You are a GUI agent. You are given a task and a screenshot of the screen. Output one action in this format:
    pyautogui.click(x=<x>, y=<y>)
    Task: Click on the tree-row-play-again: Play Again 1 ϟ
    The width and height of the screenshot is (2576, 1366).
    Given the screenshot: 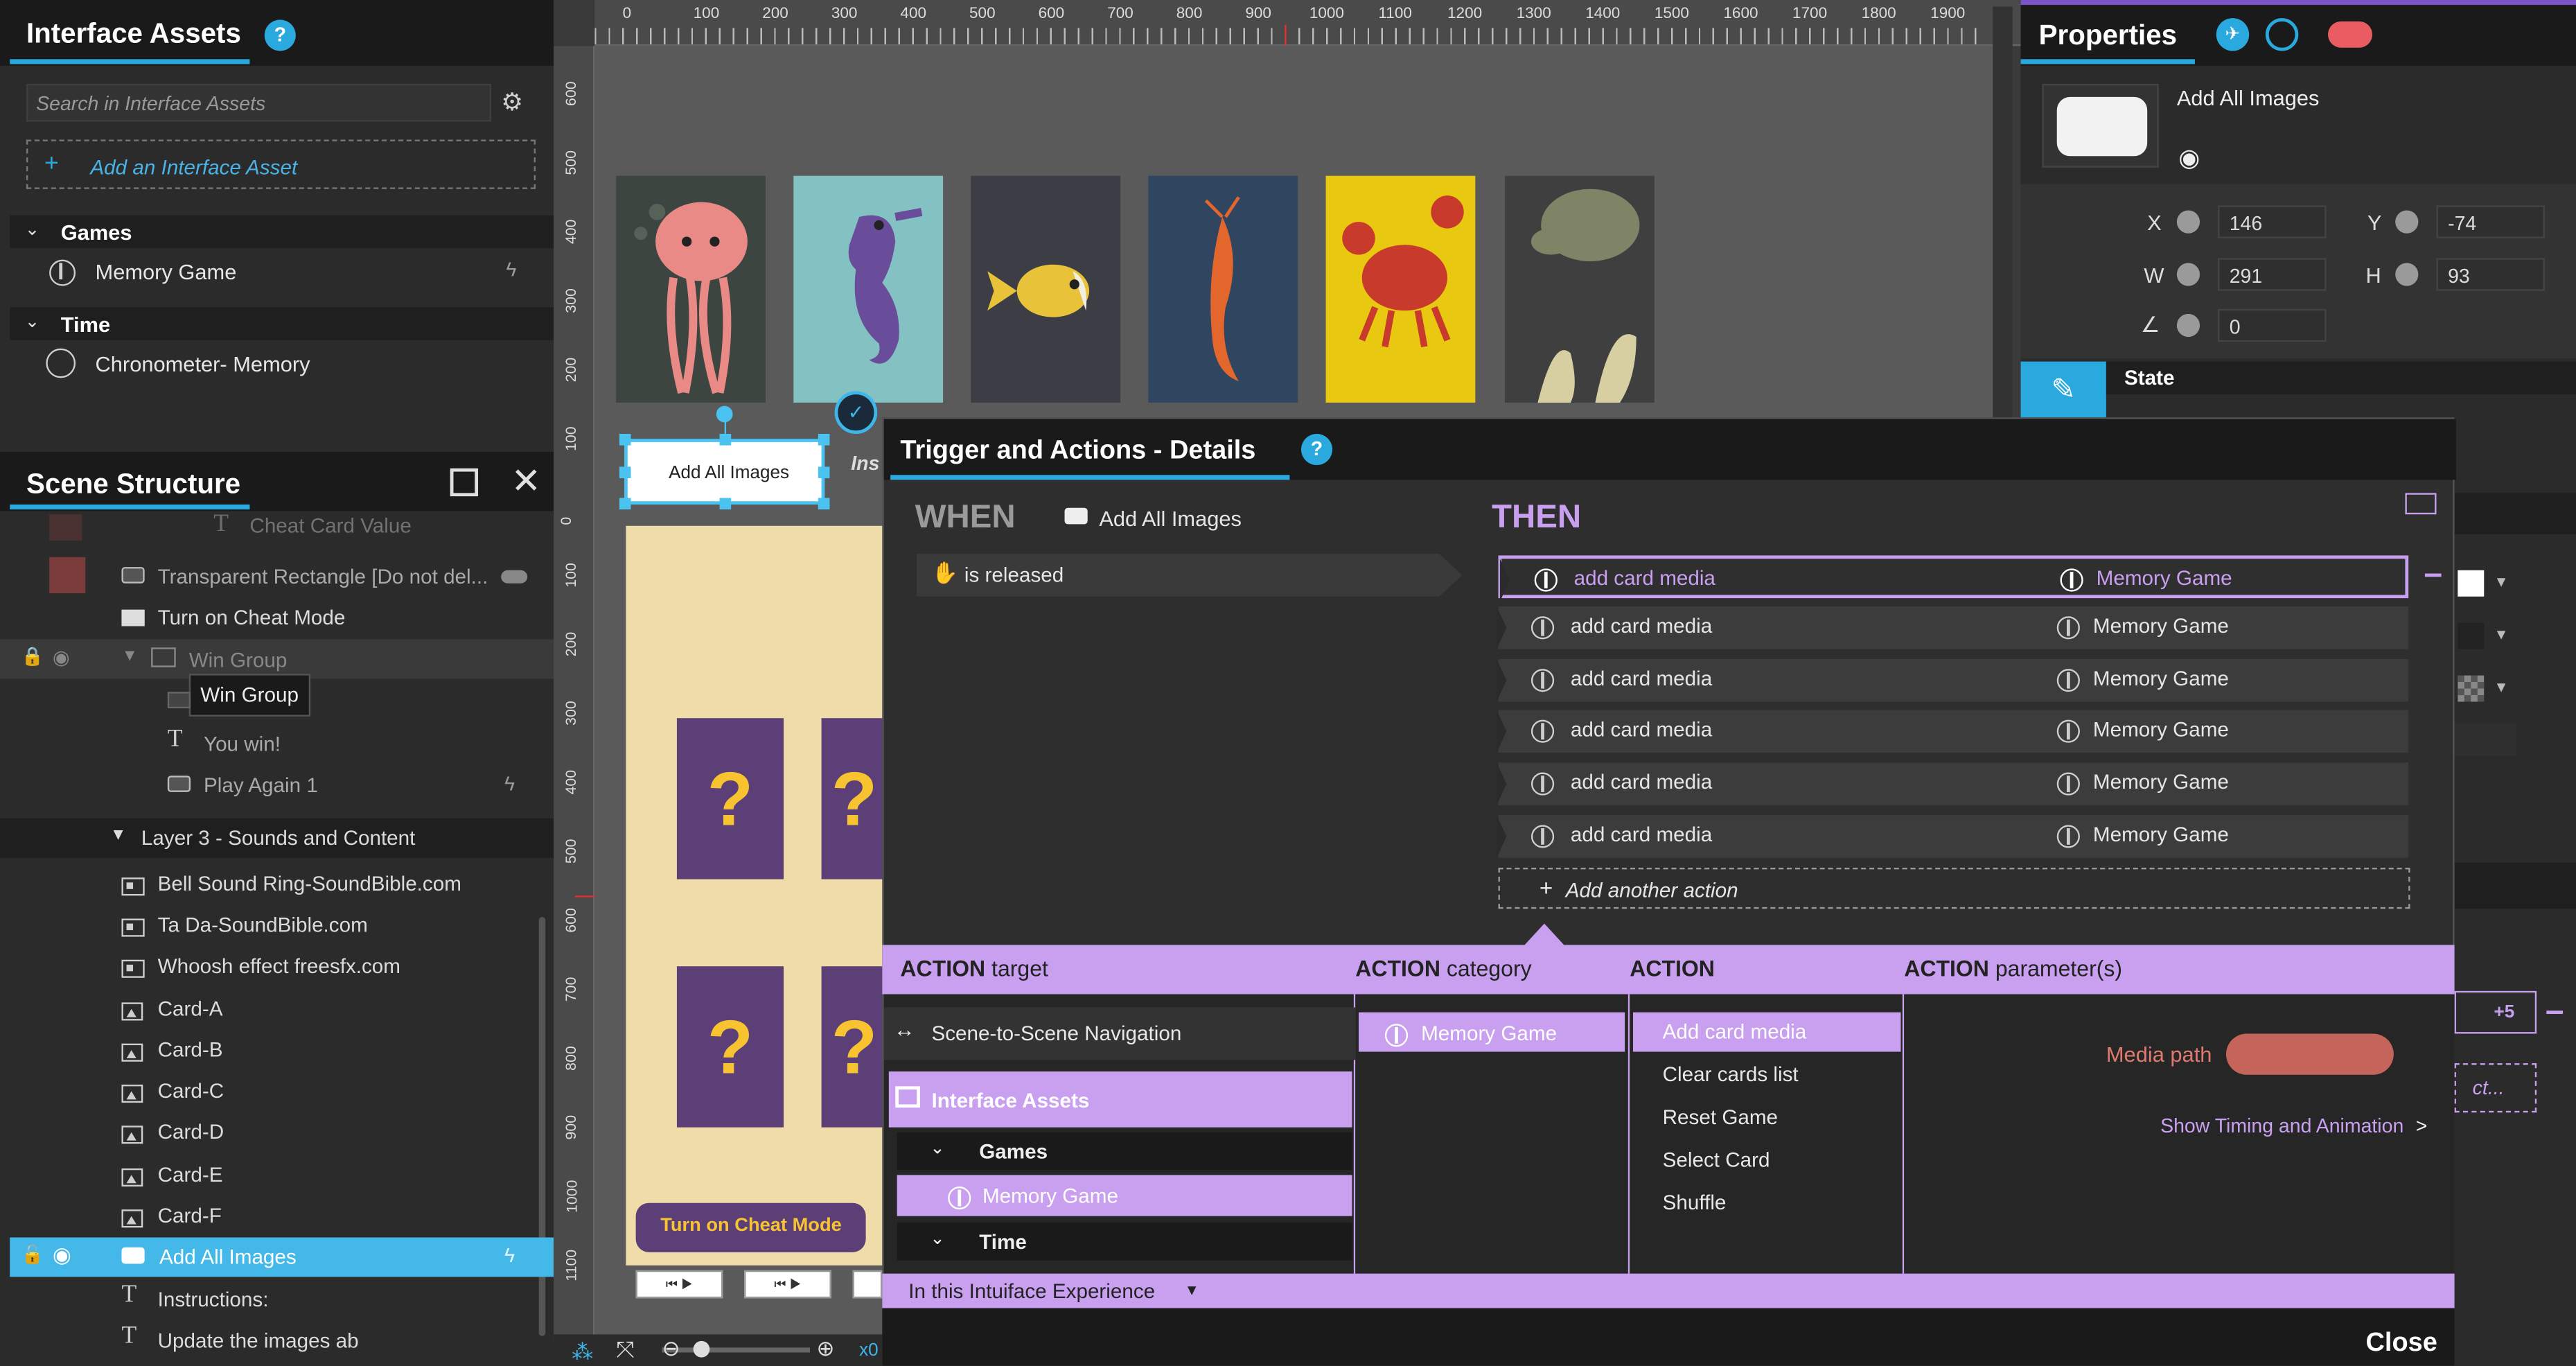 What is the action you would take?
    pyautogui.click(x=271, y=785)
    